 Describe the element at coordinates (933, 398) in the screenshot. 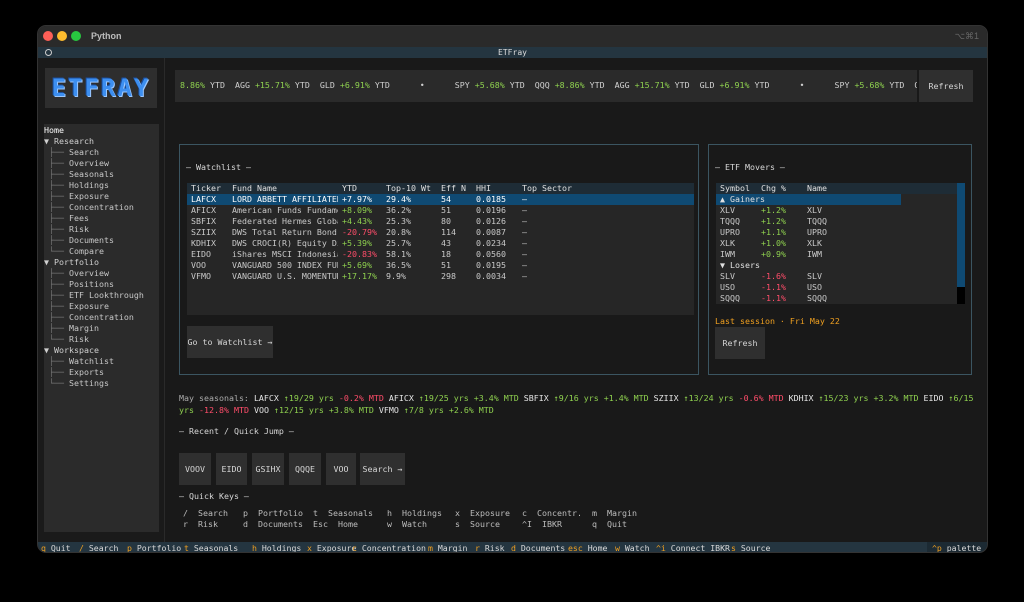

I see `seasonal-ticker: EIDO` at that location.